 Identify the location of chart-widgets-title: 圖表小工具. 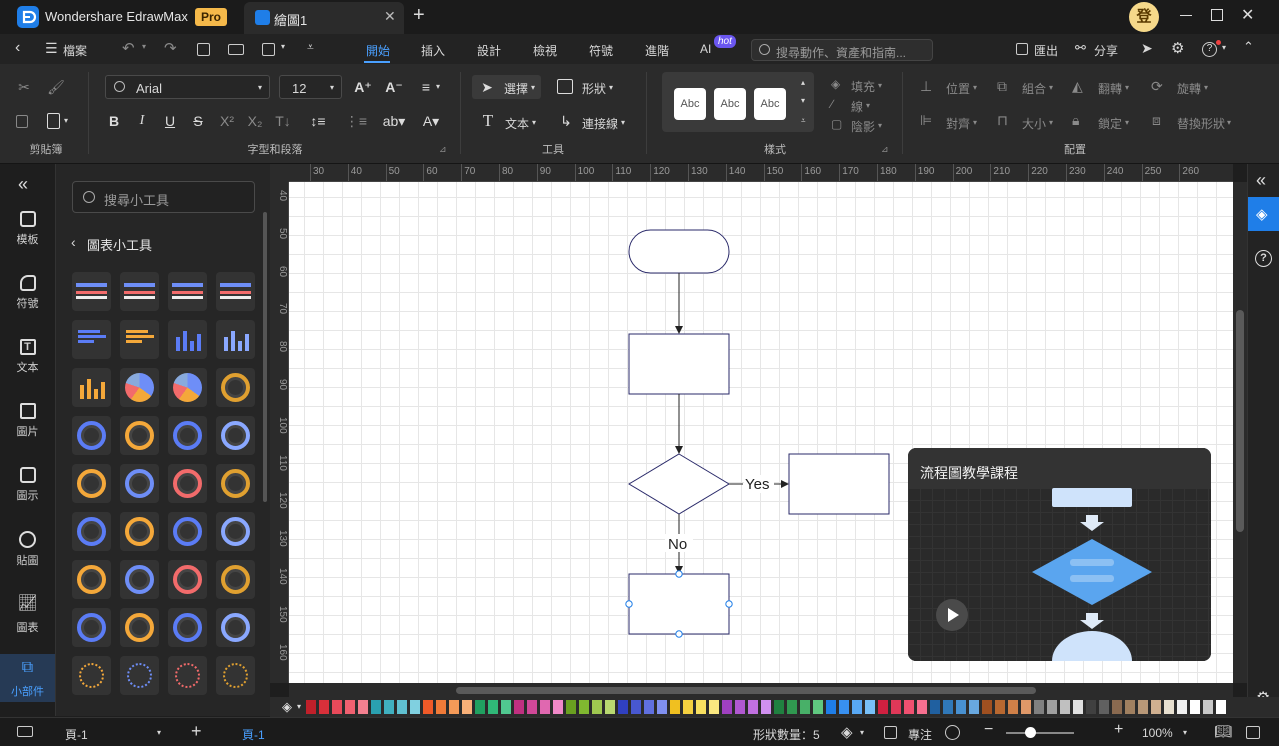
(119, 244).